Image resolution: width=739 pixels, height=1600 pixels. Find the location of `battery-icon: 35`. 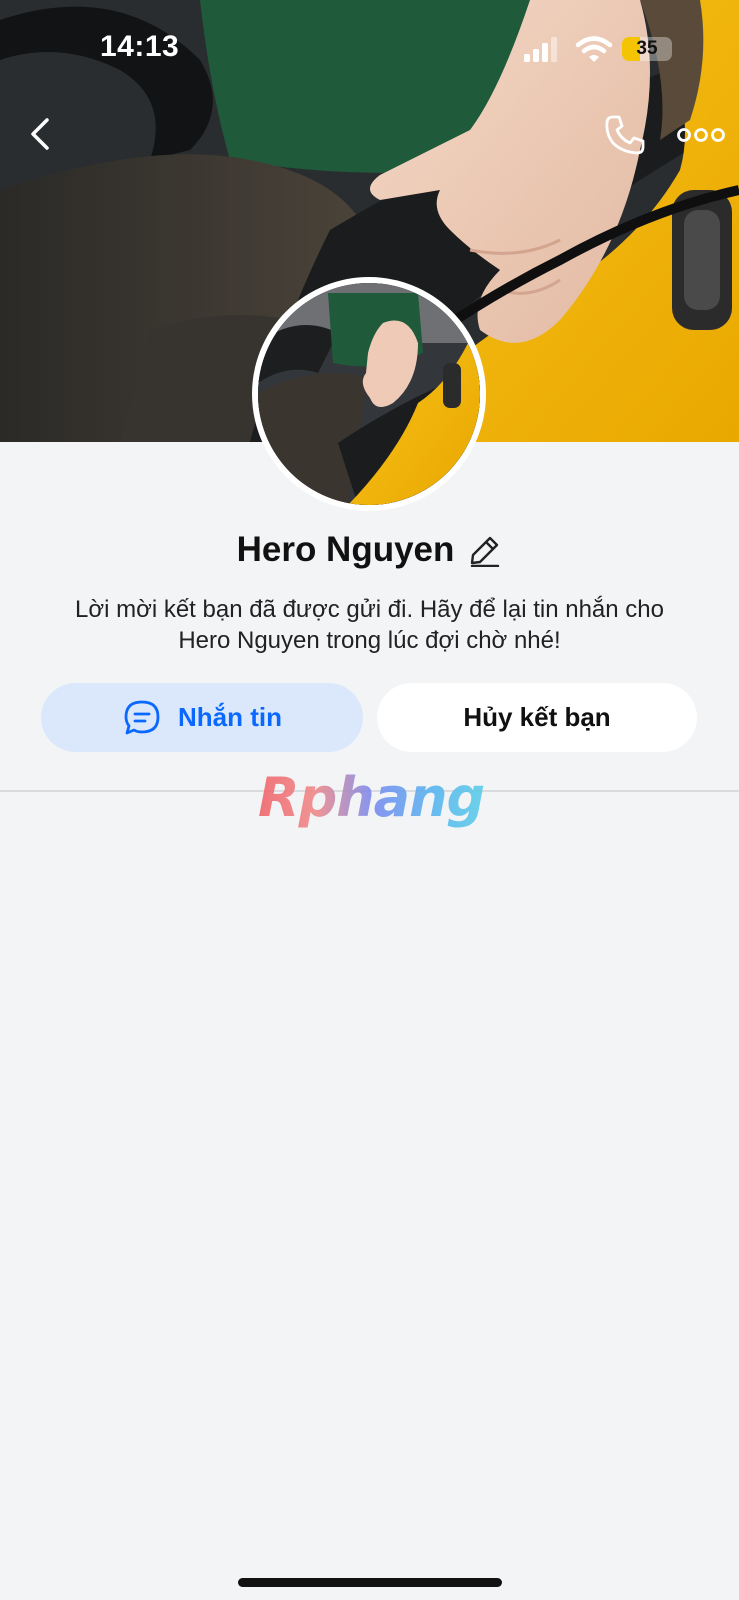

battery-icon: 35 is located at coordinates (647, 49).